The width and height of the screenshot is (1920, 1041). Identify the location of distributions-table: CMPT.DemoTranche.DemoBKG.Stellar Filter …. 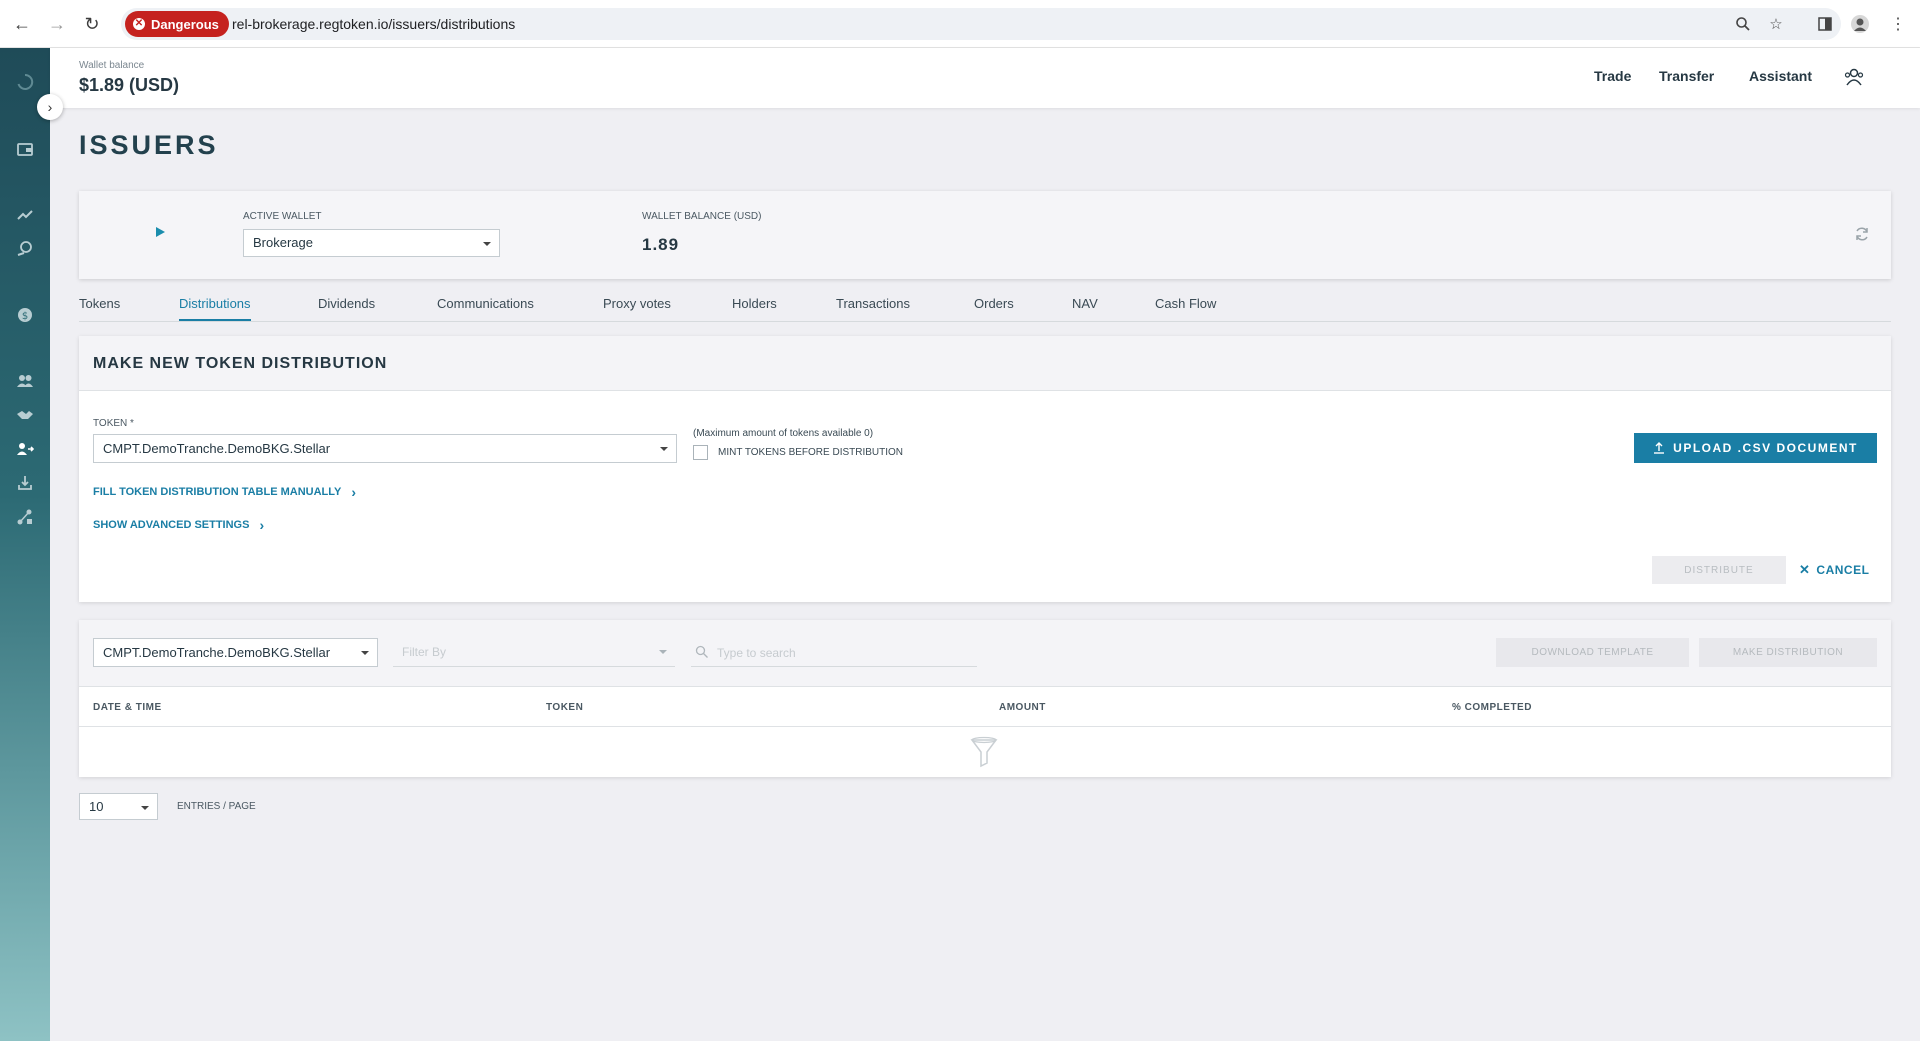
(985, 698).